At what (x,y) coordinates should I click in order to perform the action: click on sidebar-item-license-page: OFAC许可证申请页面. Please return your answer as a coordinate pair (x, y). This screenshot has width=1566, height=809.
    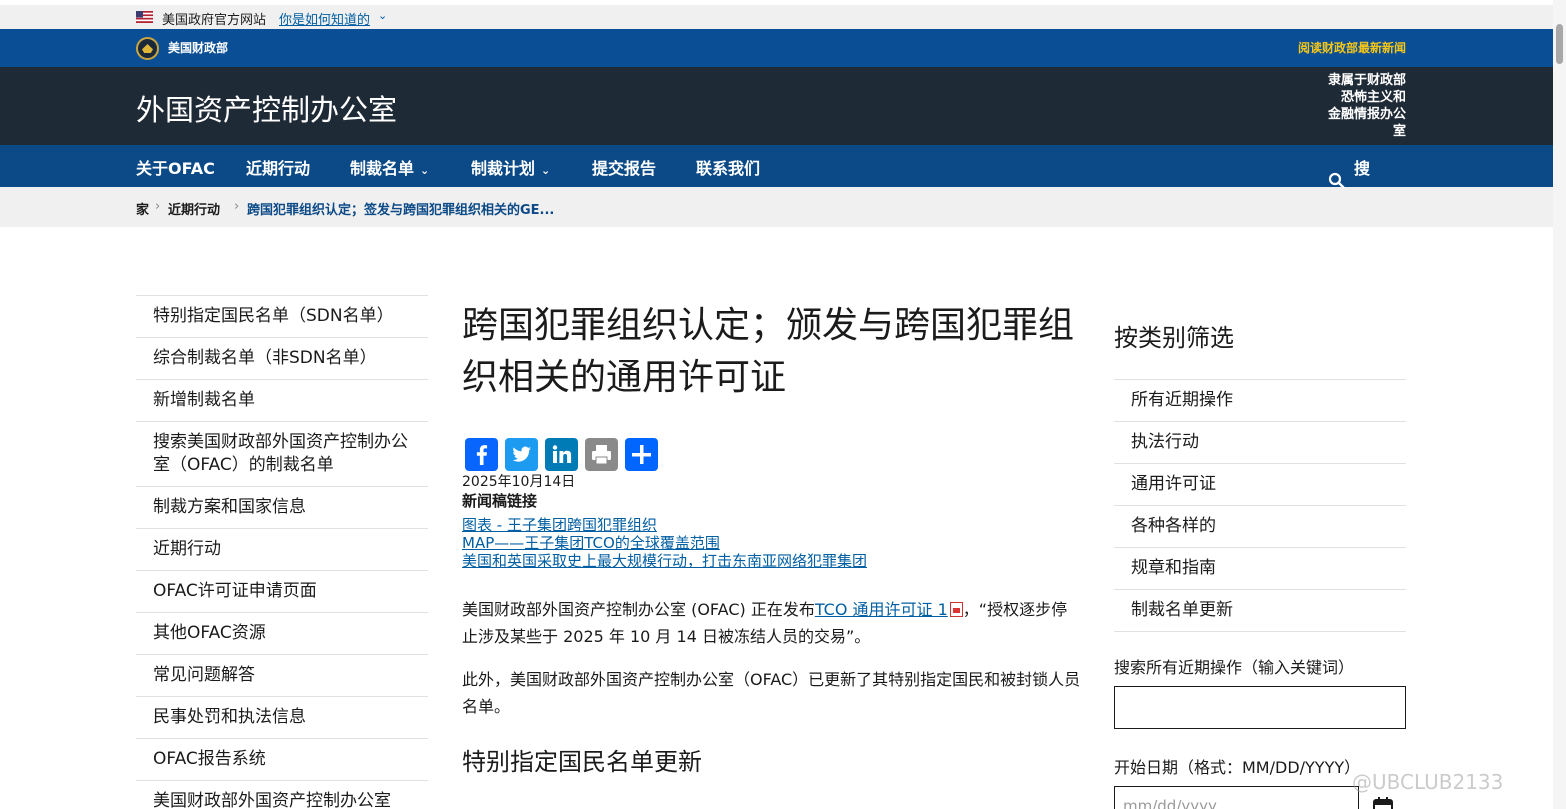
    Looking at the image, I should click on (282, 591).